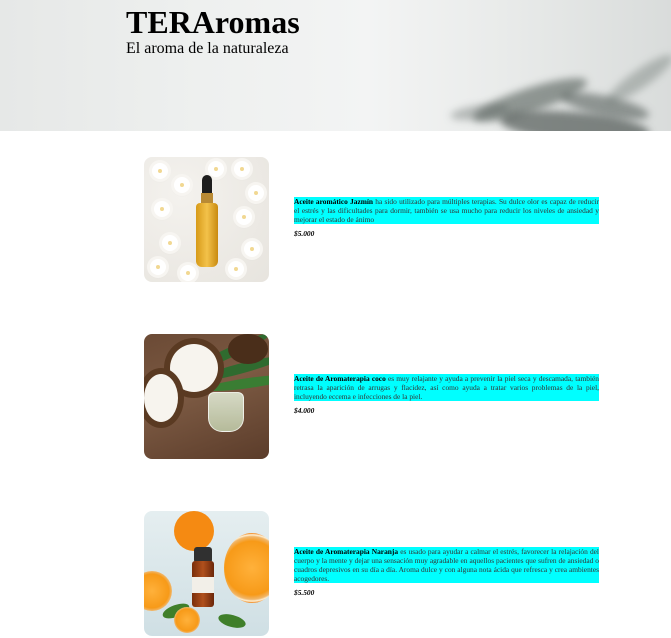  What do you see at coordinates (206, 396) in the screenshot?
I see `coconut-oil-photo` at bounding box center [206, 396].